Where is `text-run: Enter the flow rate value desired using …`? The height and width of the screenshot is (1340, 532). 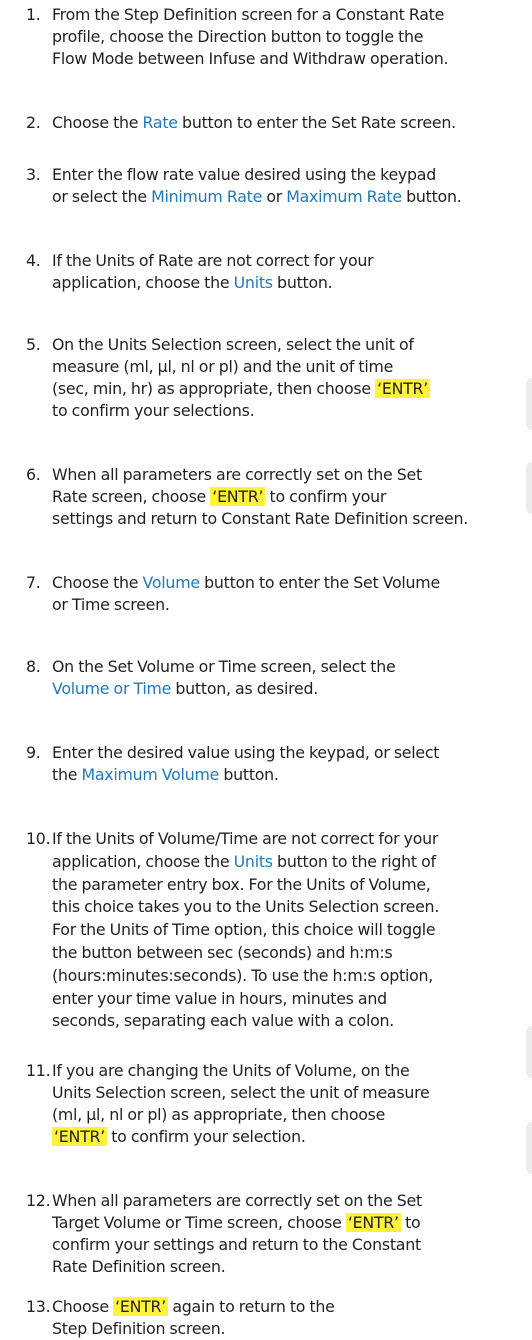 text-run: Enter the flow rate value desired using … is located at coordinates (244, 174).